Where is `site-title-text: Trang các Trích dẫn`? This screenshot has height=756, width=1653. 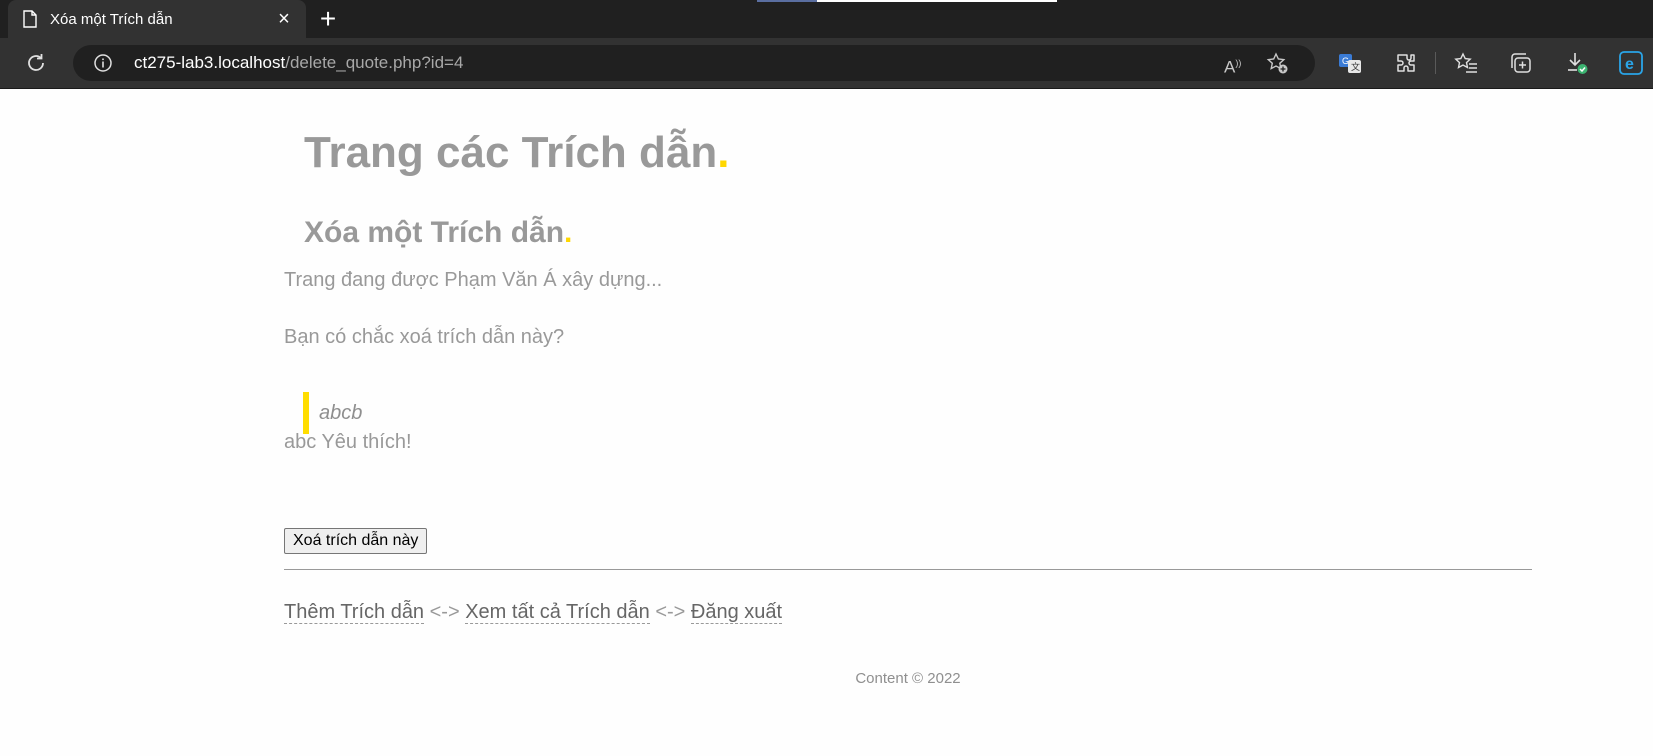
site-title-text: Trang các Trích dẫn is located at coordinates (511, 152).